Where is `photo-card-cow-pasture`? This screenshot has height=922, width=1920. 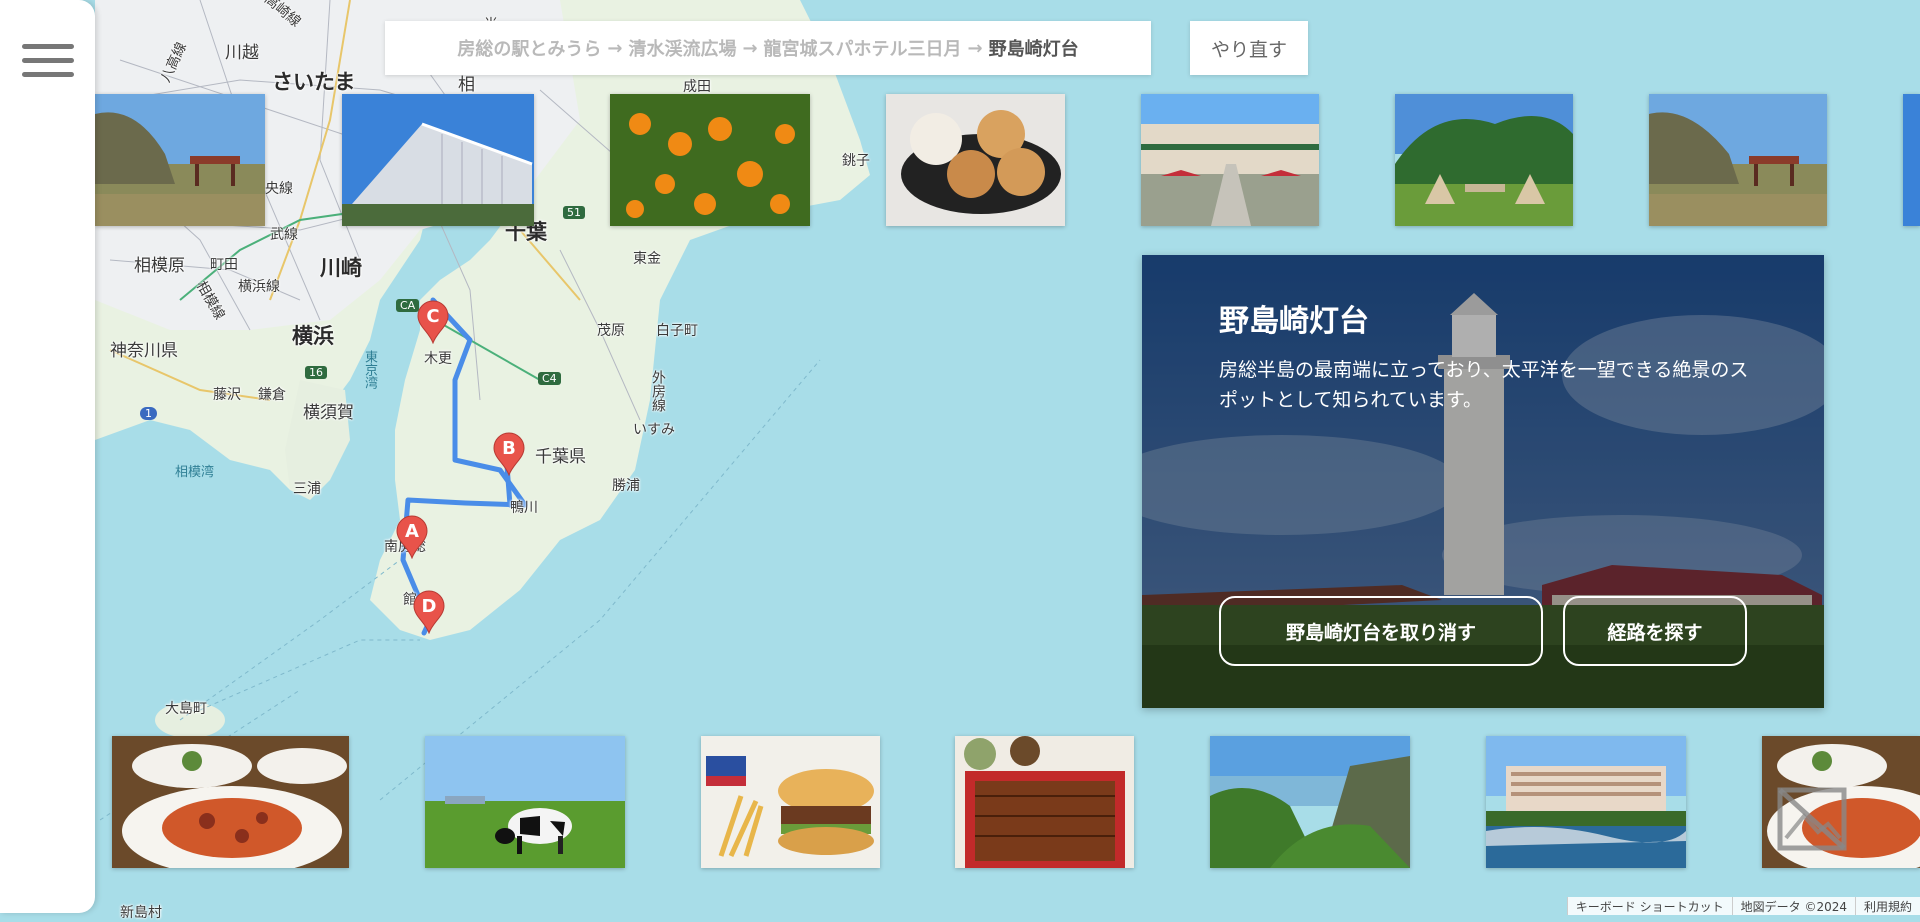 photo-card-cow-pasture is located at coordinates (525, 802).